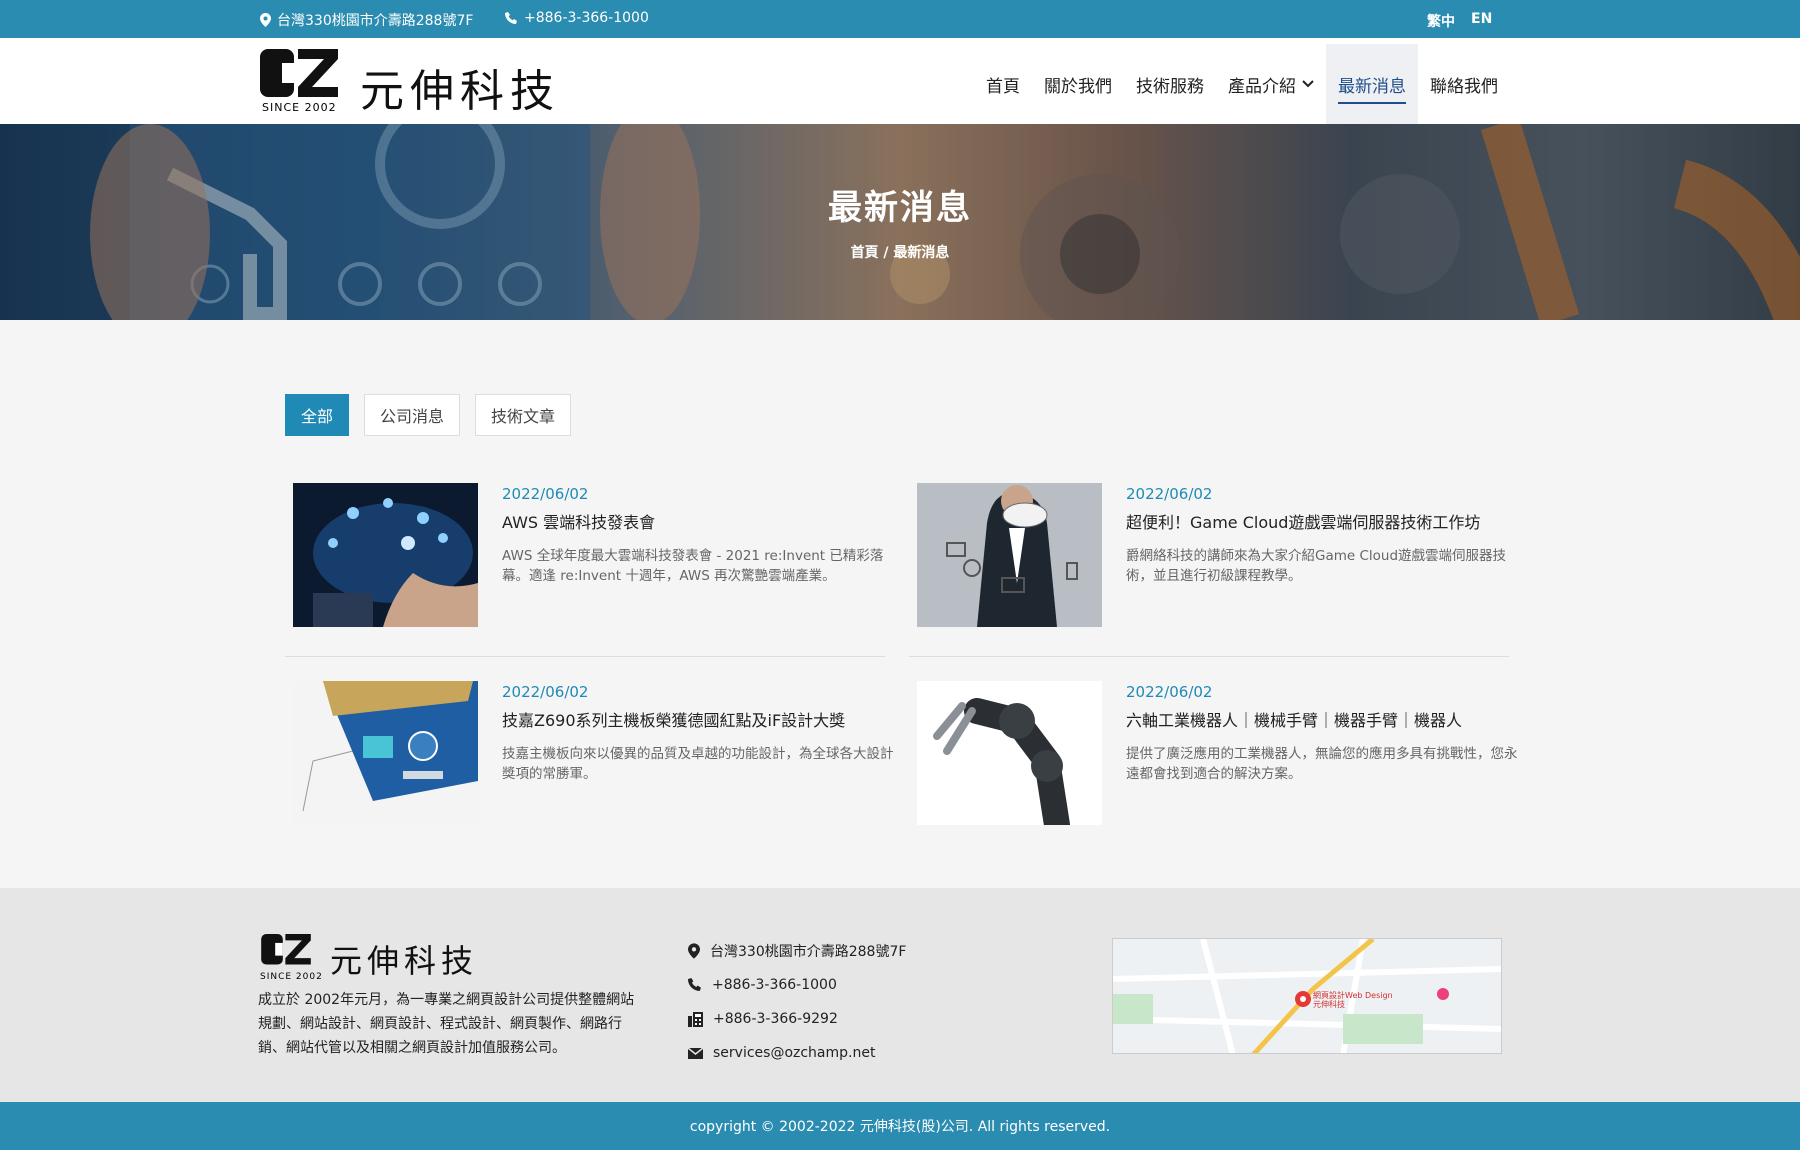  What do you see at coordinates (1078, 84) in the screenshot?
I see `nav-item-about: 關於我們` at bounding box center [1078, 84].